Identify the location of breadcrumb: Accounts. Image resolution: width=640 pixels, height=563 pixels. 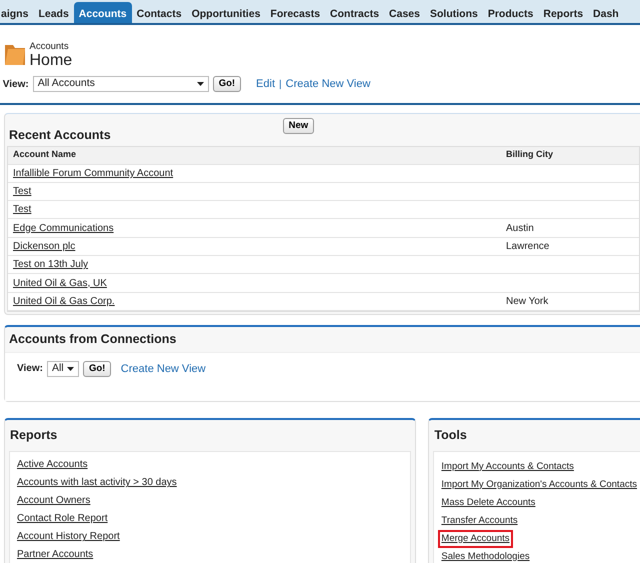
(50, 46).